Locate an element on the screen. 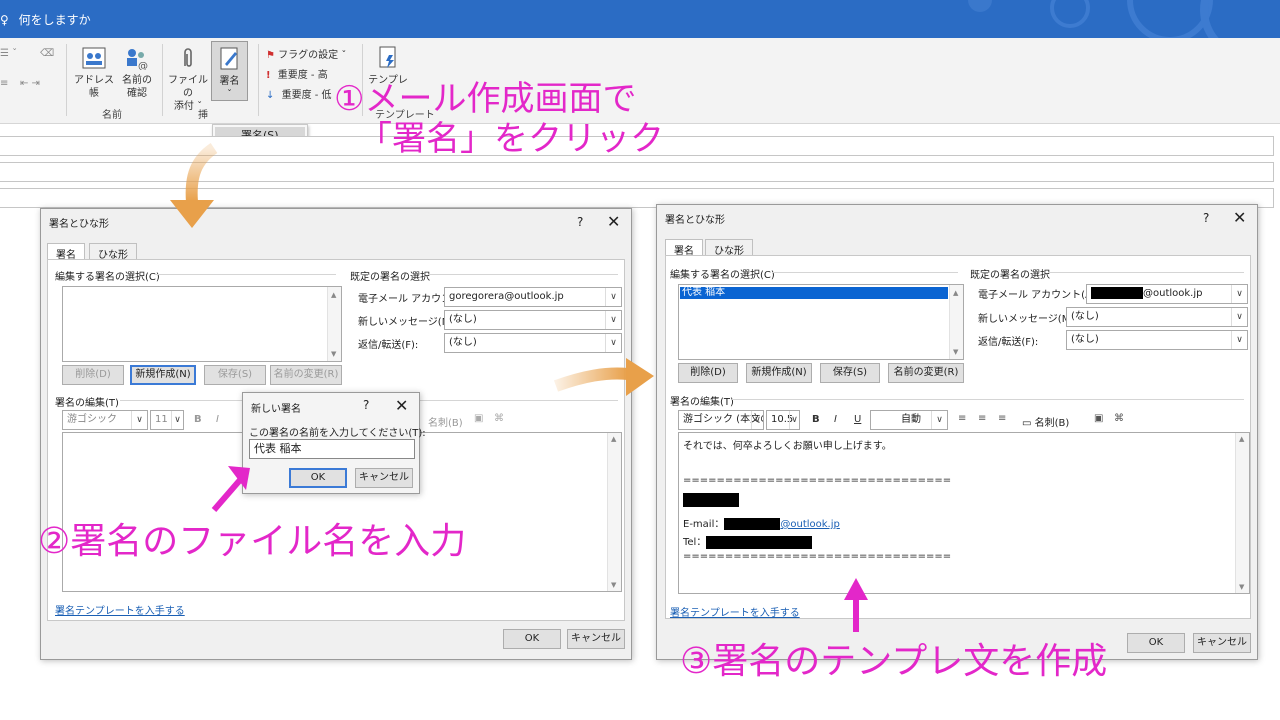 The image size is (1280, 720). annotation-step1-line1: ①メール作成画面で is located at coordinates (485, 99).